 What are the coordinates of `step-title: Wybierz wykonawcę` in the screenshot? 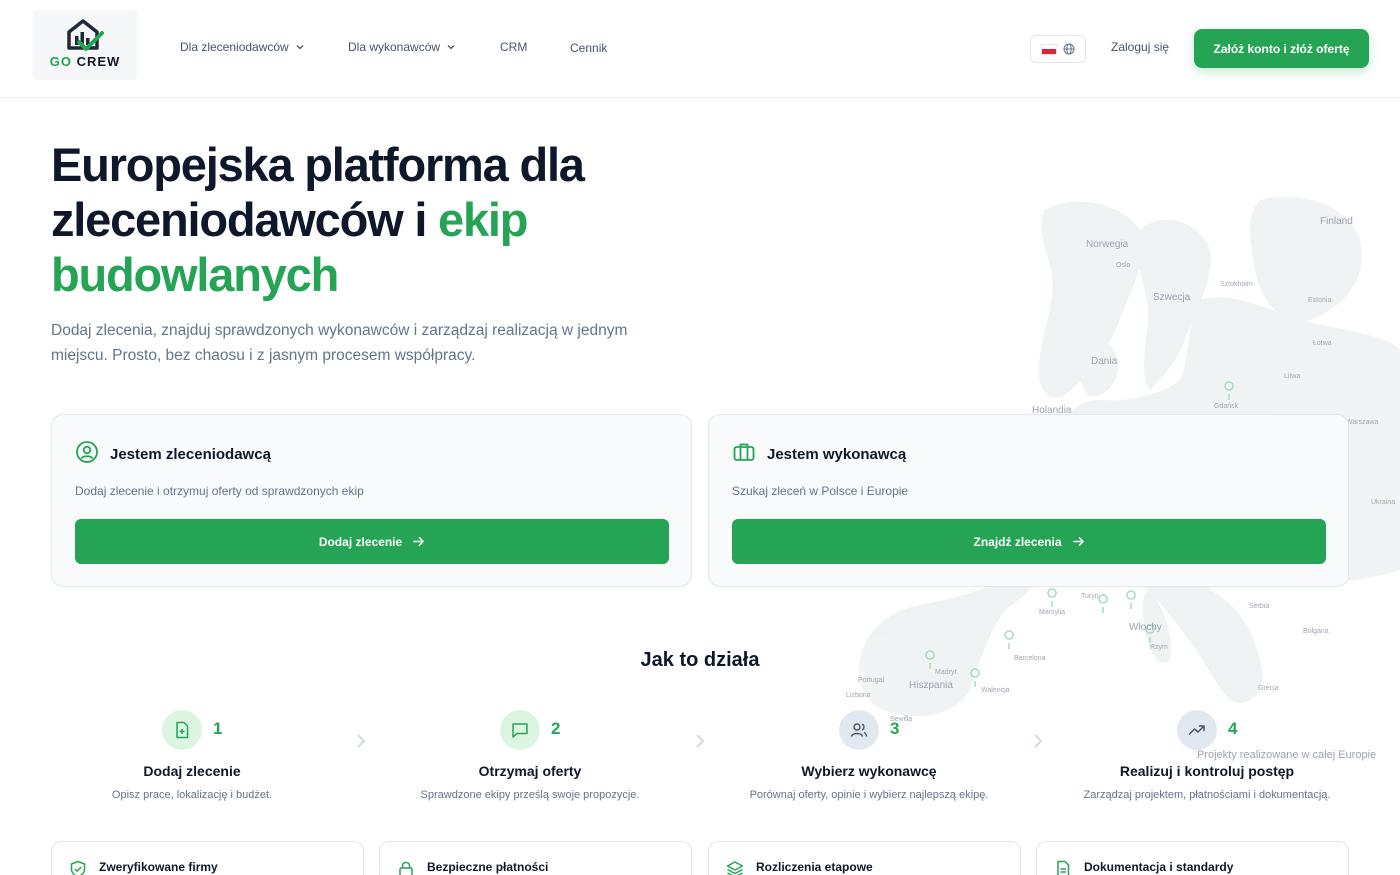 It's located at (869, 771).